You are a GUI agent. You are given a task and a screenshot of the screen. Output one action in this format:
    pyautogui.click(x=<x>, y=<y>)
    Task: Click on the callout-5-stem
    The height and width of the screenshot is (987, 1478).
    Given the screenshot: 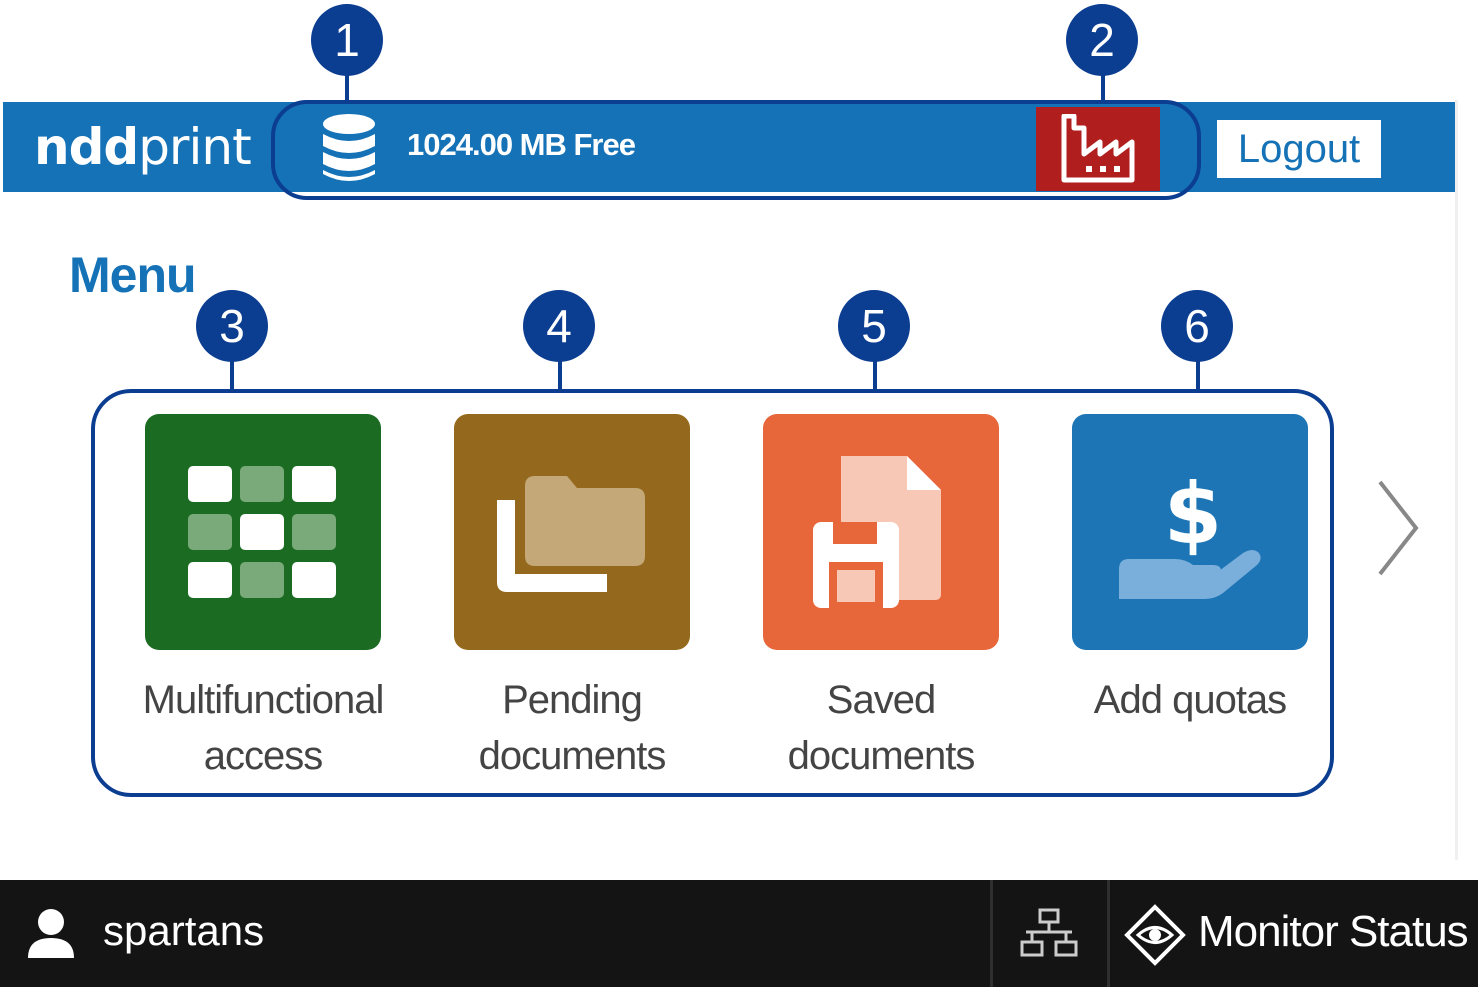 What is the action you would take?
    pyautogui.click(x=875, y=375)
    